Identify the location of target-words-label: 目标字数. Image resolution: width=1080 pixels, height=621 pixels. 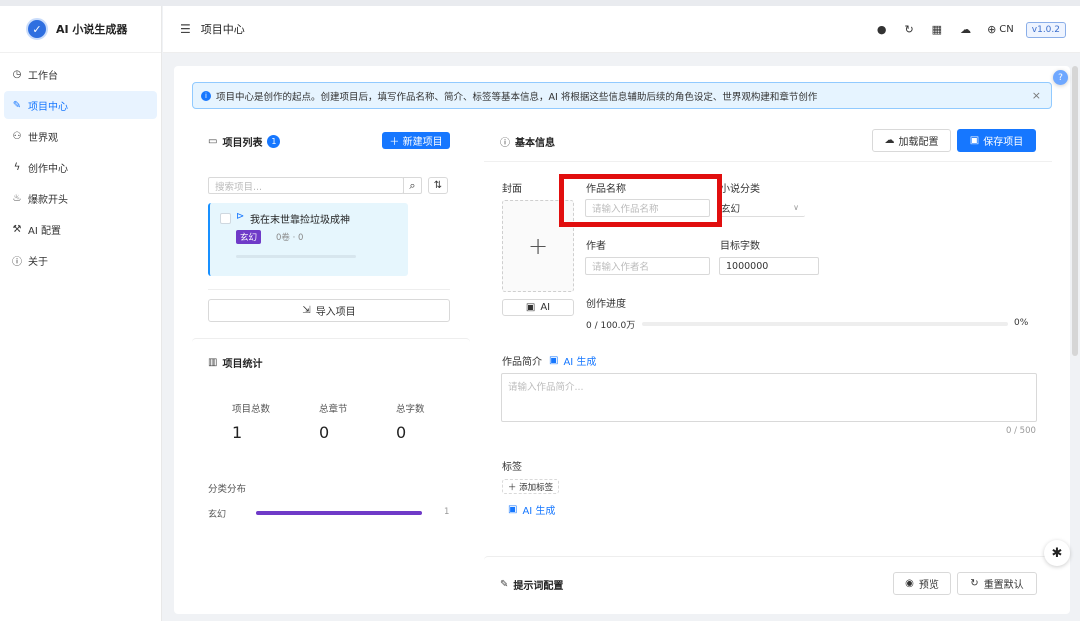
(740, 246).